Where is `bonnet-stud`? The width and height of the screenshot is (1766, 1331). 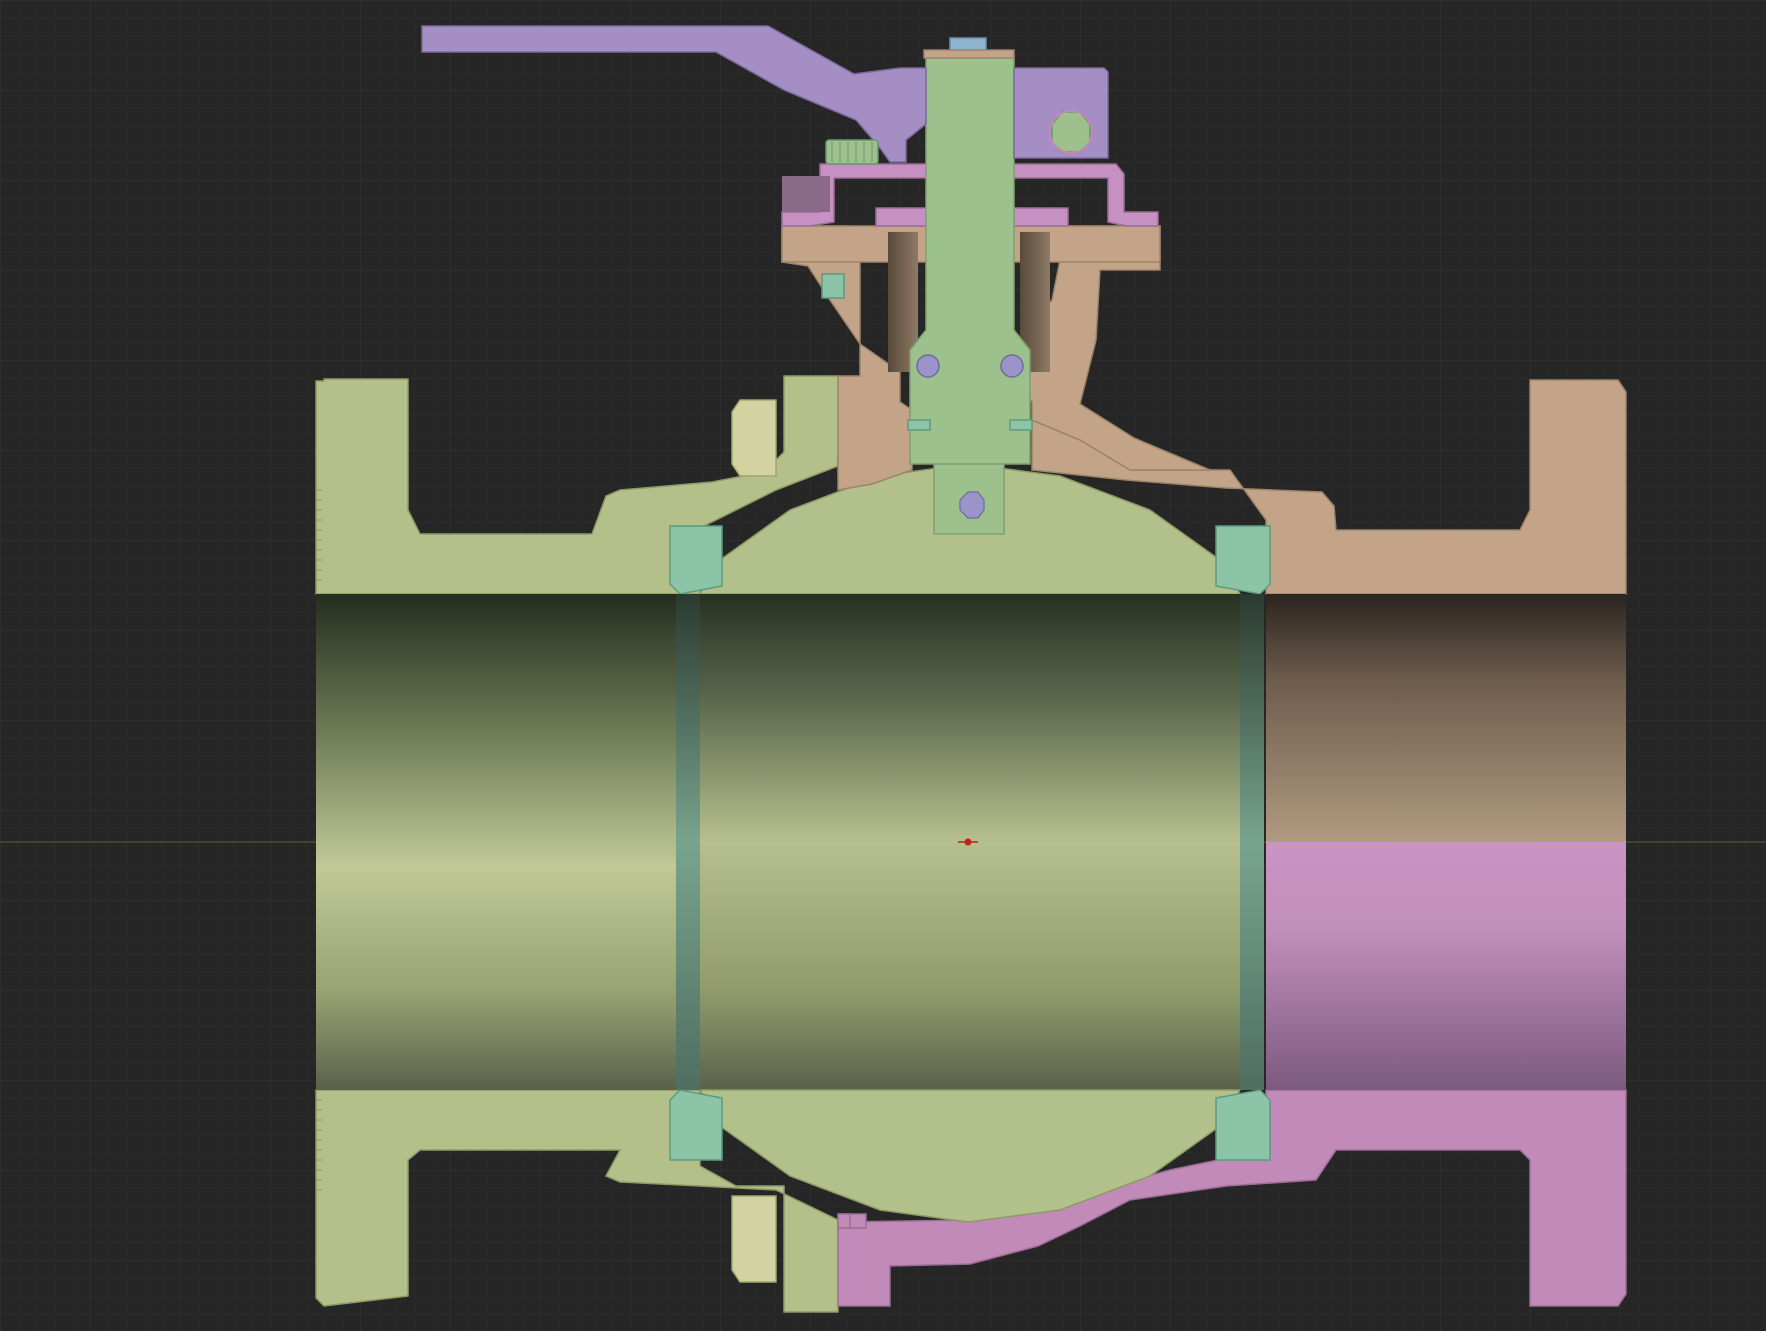 bonnet-stud is located at coordinates (833, 286).